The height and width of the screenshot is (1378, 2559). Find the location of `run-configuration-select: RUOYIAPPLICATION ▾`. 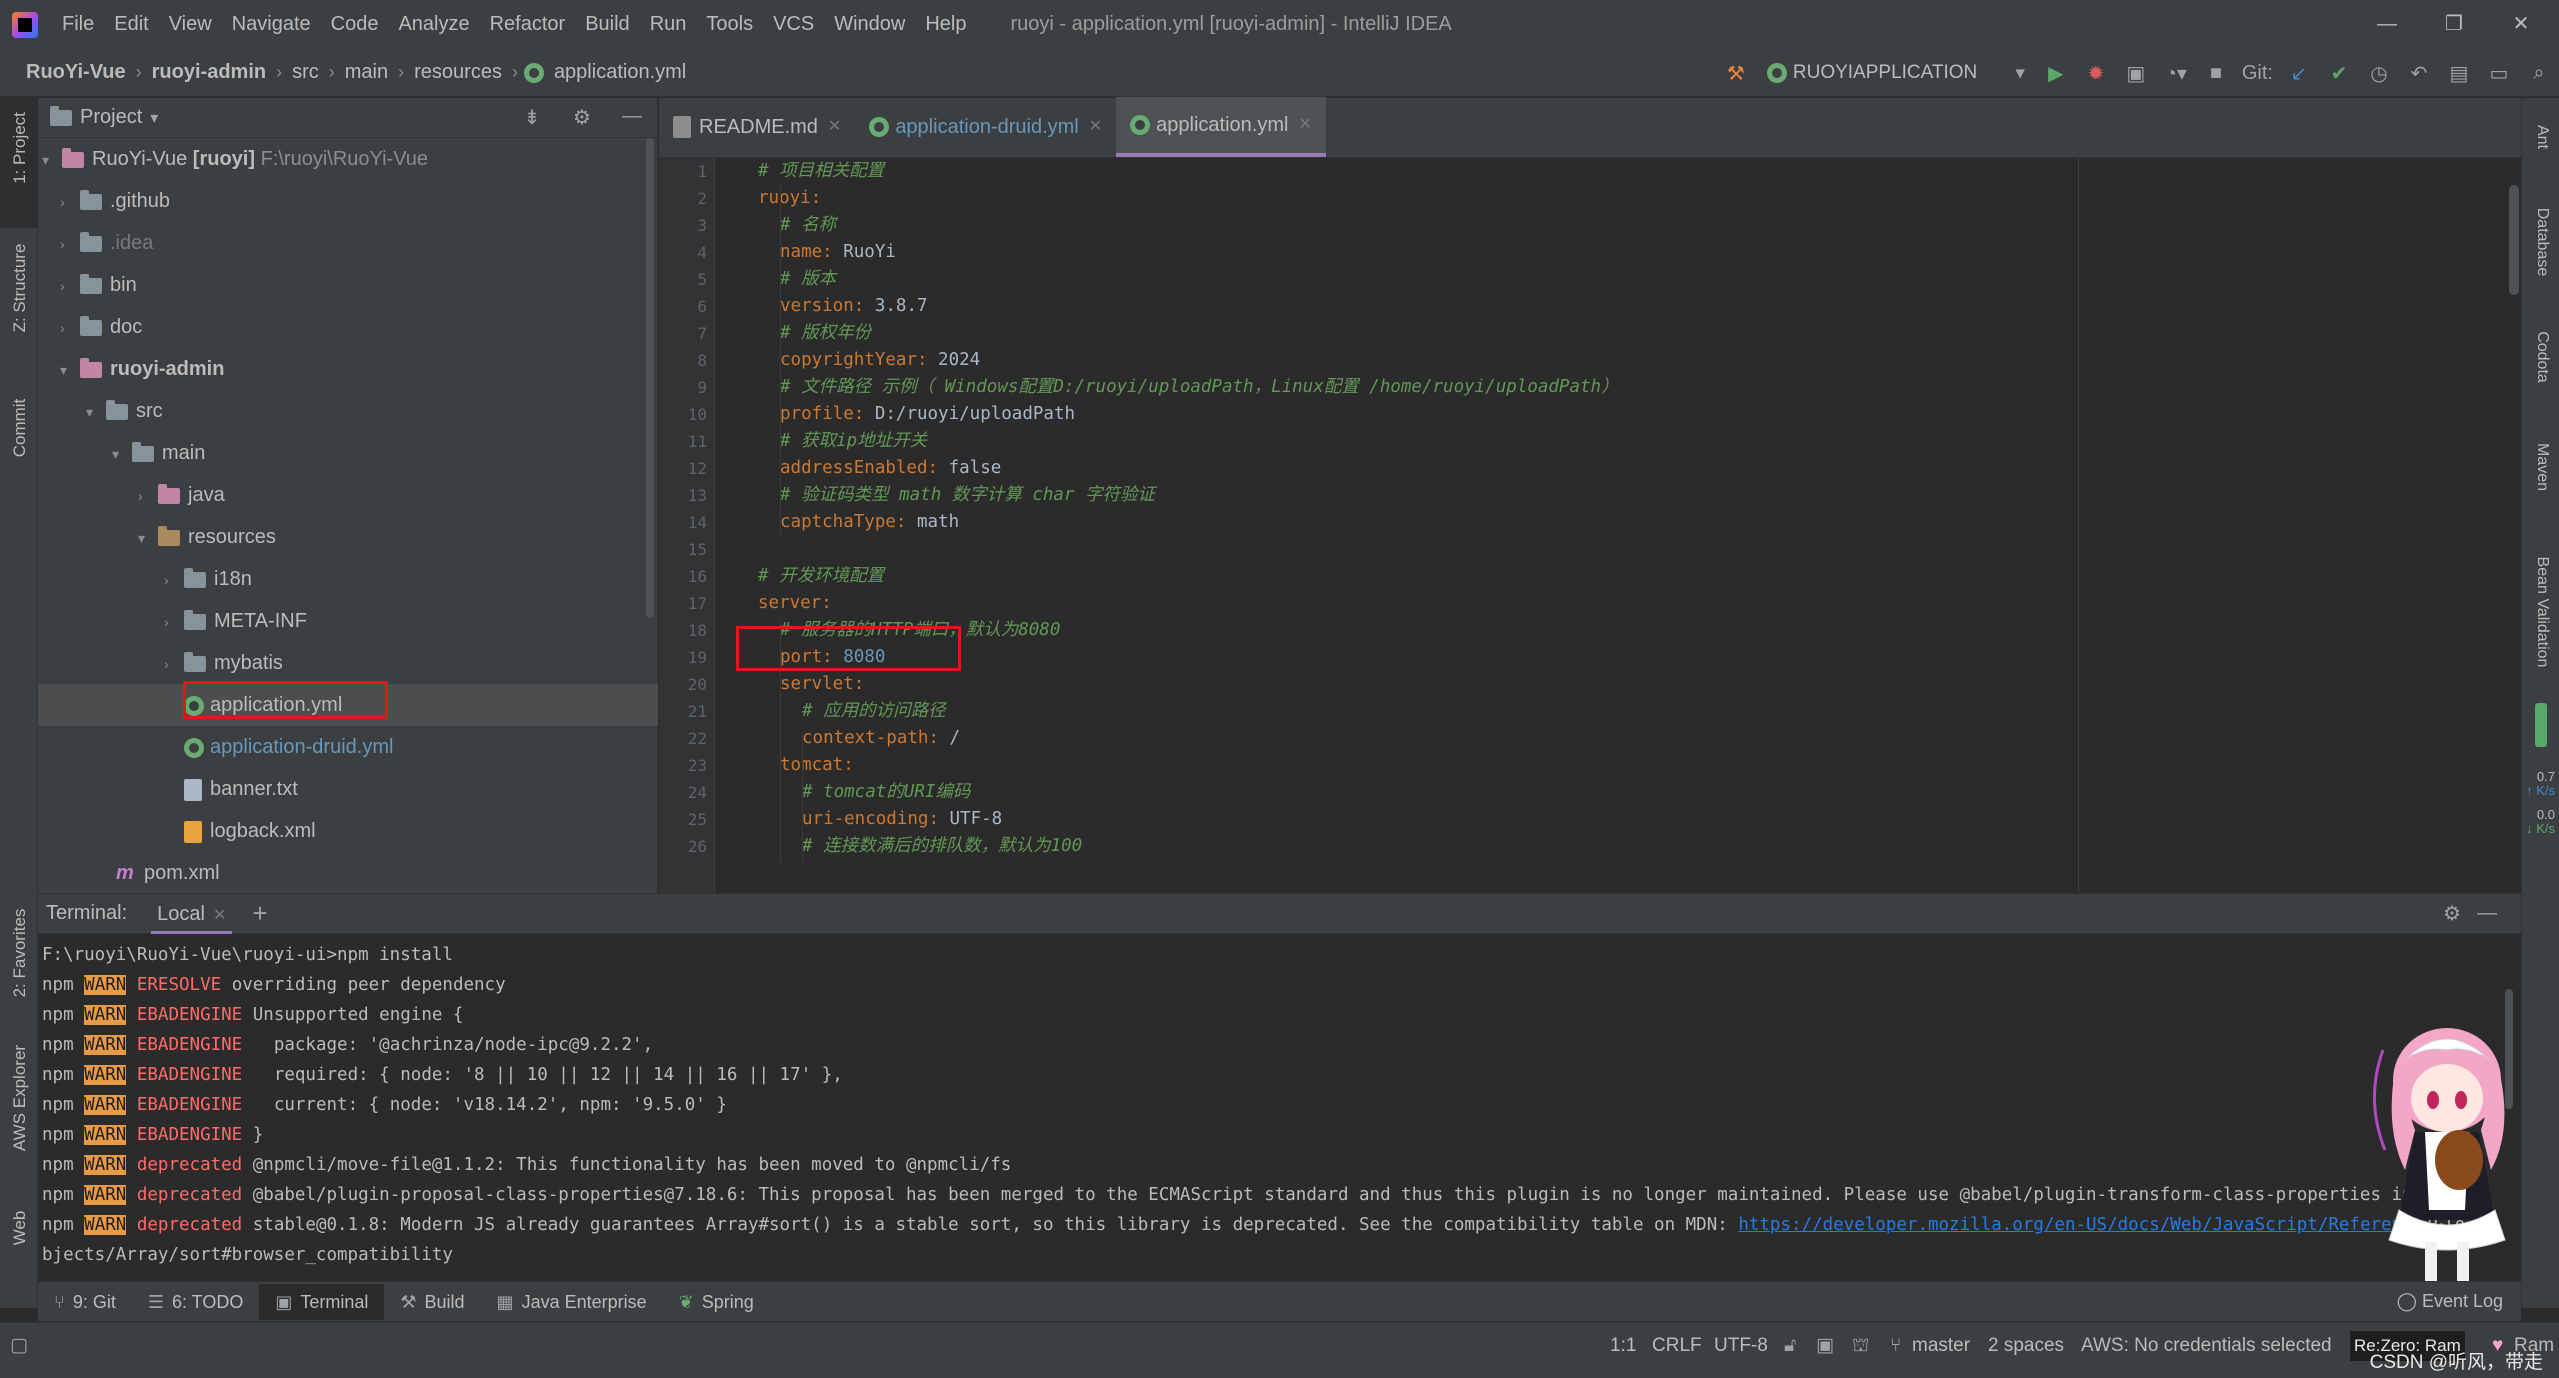

run-configuration-select: RUOYIAPPLICATION ▾ is located at coordinates (1895, 73).